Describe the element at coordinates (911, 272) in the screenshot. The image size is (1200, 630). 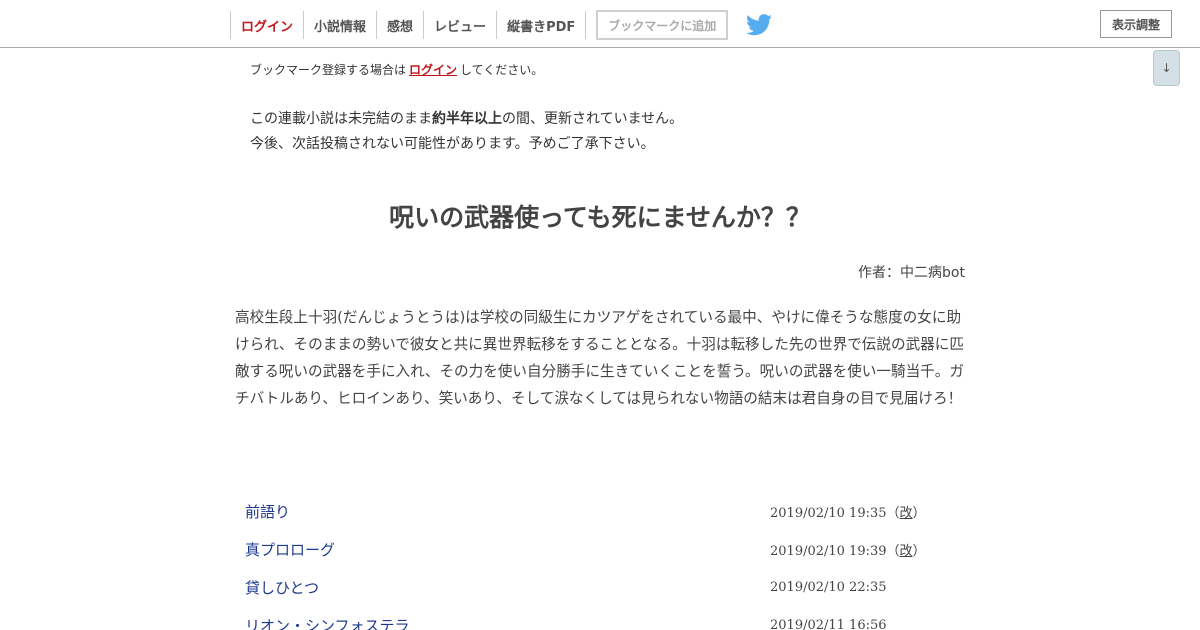
I see `novel-author: 作者：中二病bot` at that location.